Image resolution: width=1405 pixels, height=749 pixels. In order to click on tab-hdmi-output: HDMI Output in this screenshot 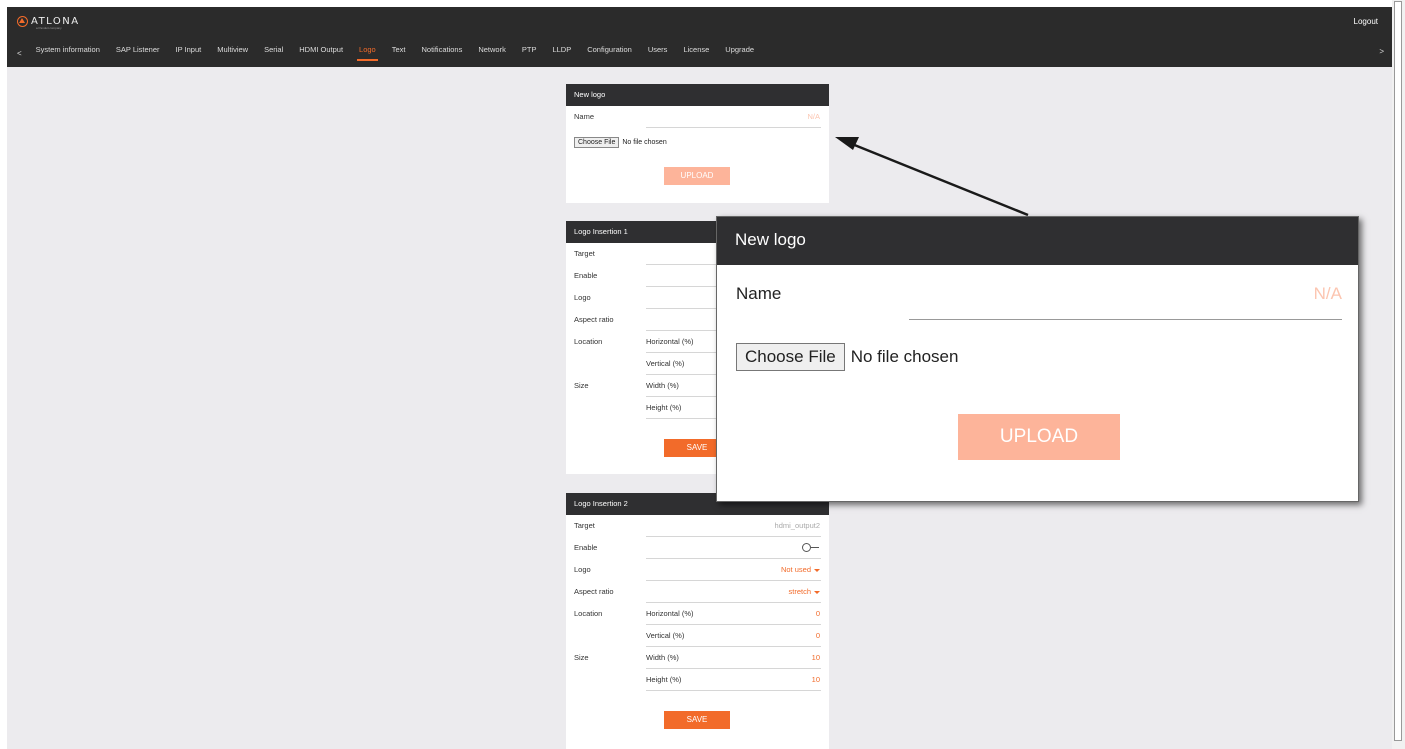, I will do `click(321, 53)`.